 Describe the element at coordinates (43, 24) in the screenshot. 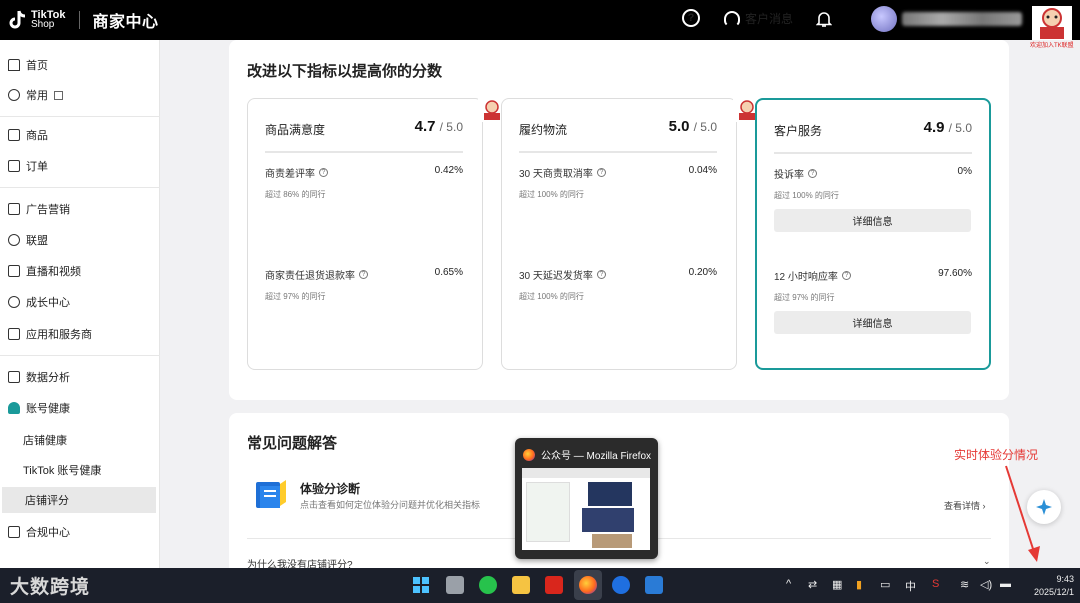

I see `logo-line2: Shop` at that location.